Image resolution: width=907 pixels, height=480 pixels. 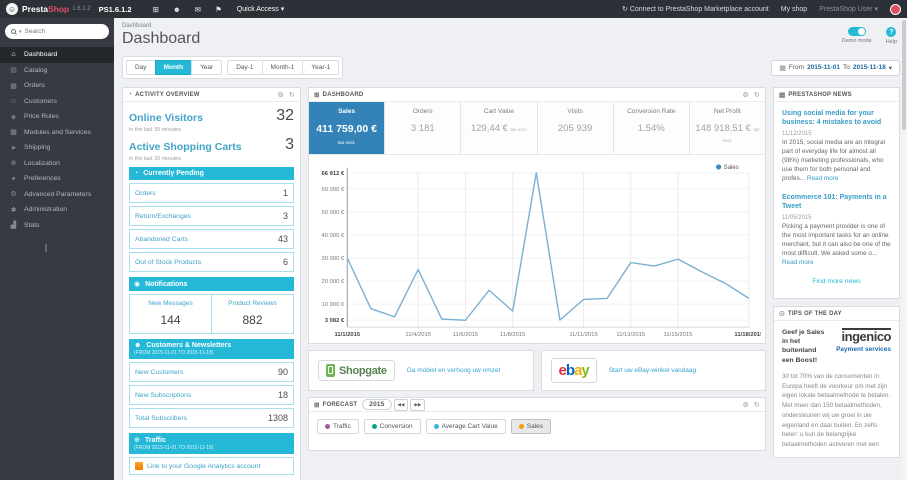 I want to click on kpi-orders: Orders 3 181, so click(x=423, y=128).